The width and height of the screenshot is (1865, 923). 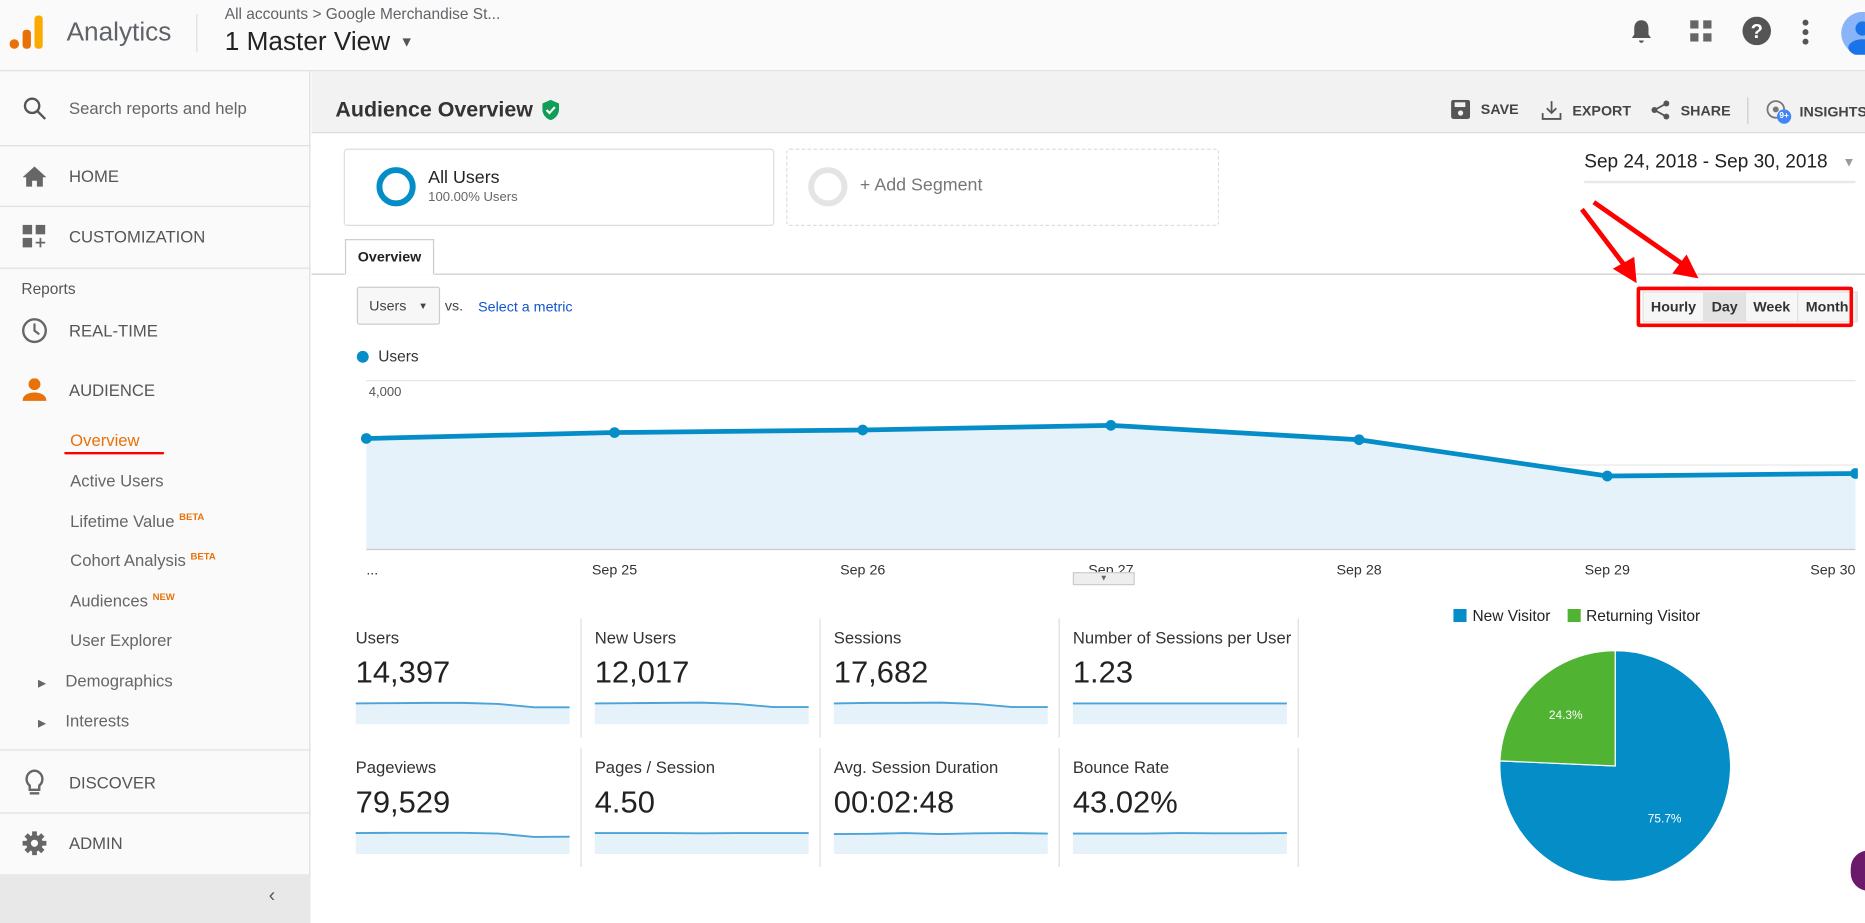 What do you see at coordinates (1674, 307) in the screenshot?
I see `granularity-hourly: Hourly` at bounding box center [1674, 307].